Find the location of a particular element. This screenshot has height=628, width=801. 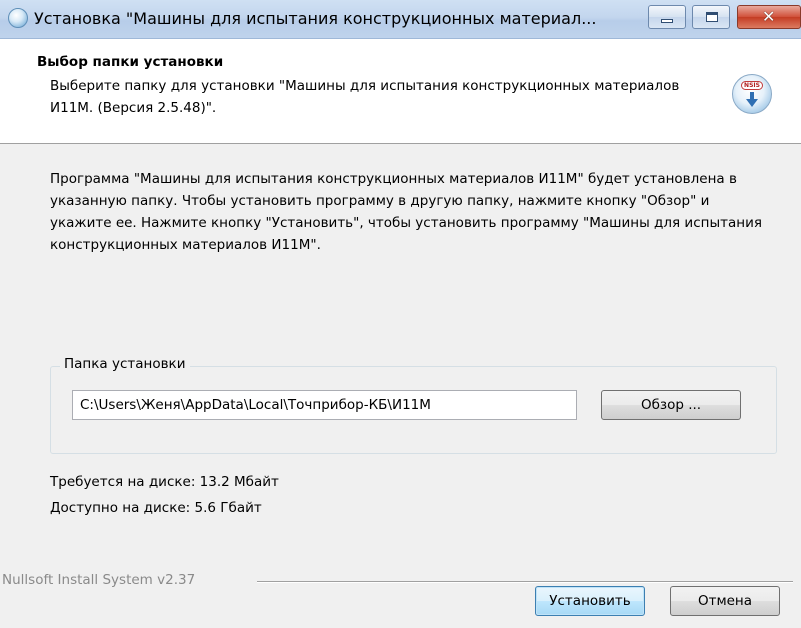

install-button-label: Установить is located at coordinates (590, 601).